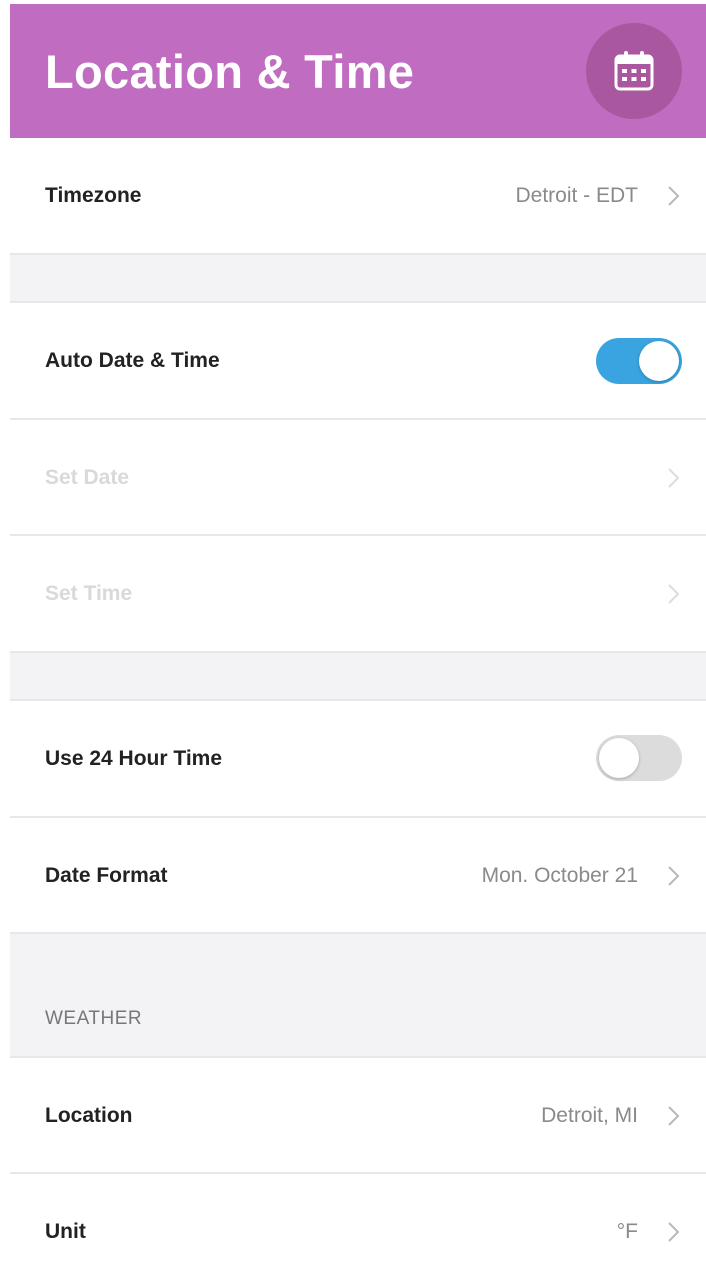 Image resolution: width=706 pixels, height=1282 pixels. Describe the element at coordinates (230, 71) in the screenshot. I see `page-title: Location & Time` at that location.